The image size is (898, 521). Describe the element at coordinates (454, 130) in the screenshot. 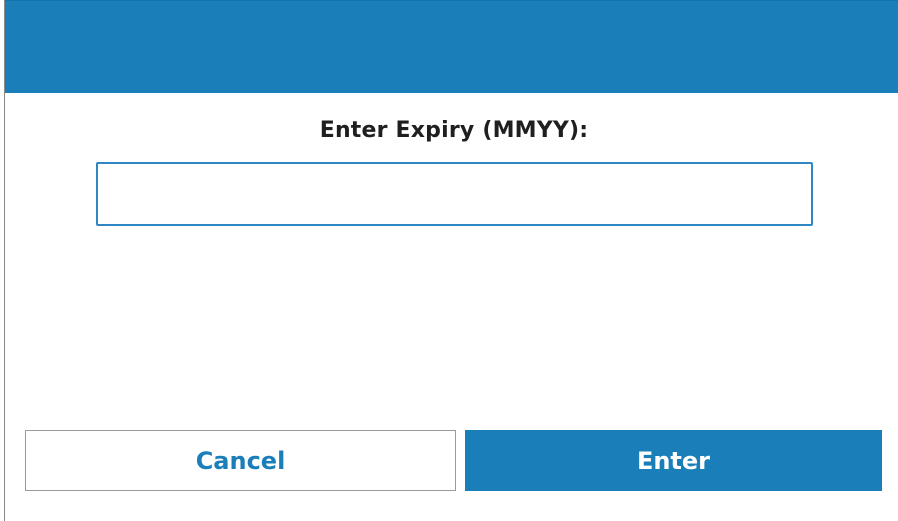

I see `expiry-prompt-label: Enter Expiry (MMYY):` at that location.